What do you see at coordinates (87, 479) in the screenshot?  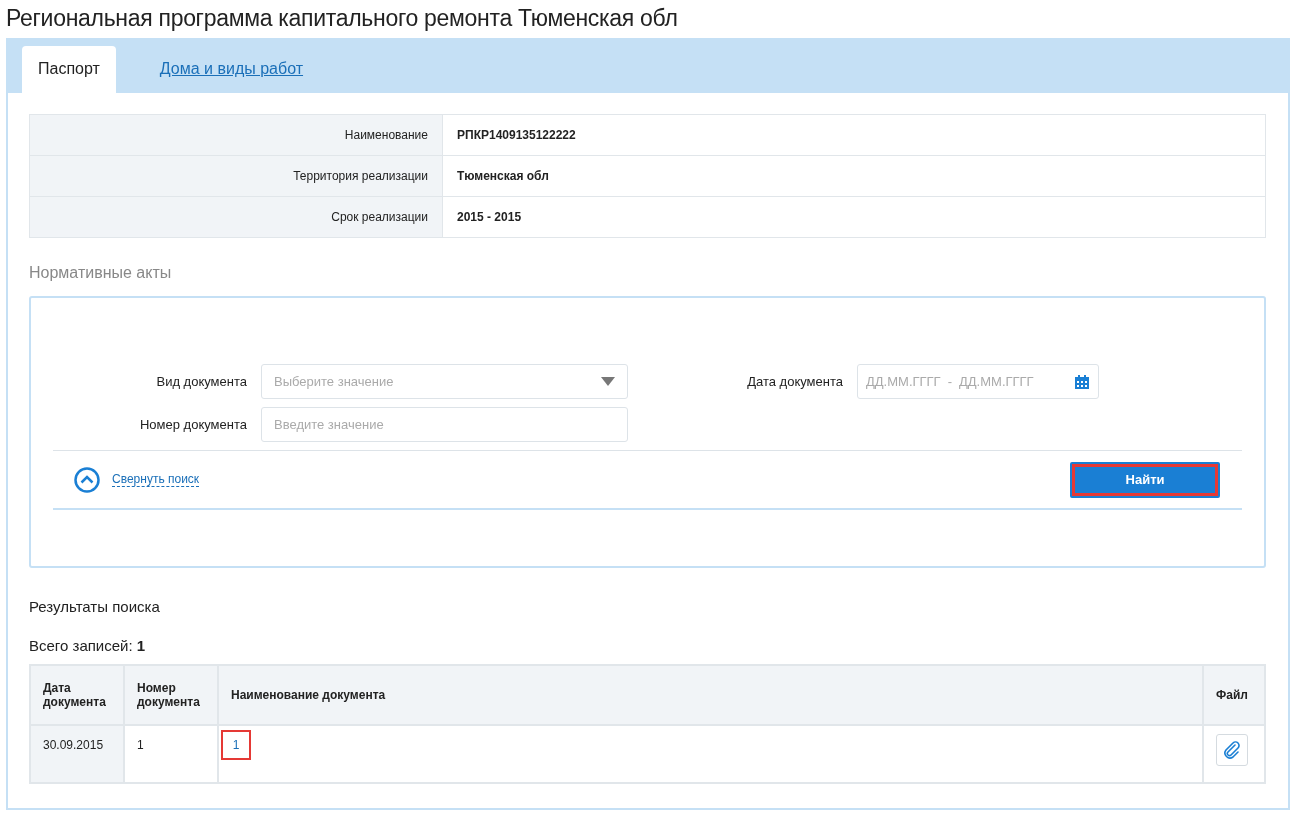 I see `collapse-chevron-icon` at bounding box center [87, 479].